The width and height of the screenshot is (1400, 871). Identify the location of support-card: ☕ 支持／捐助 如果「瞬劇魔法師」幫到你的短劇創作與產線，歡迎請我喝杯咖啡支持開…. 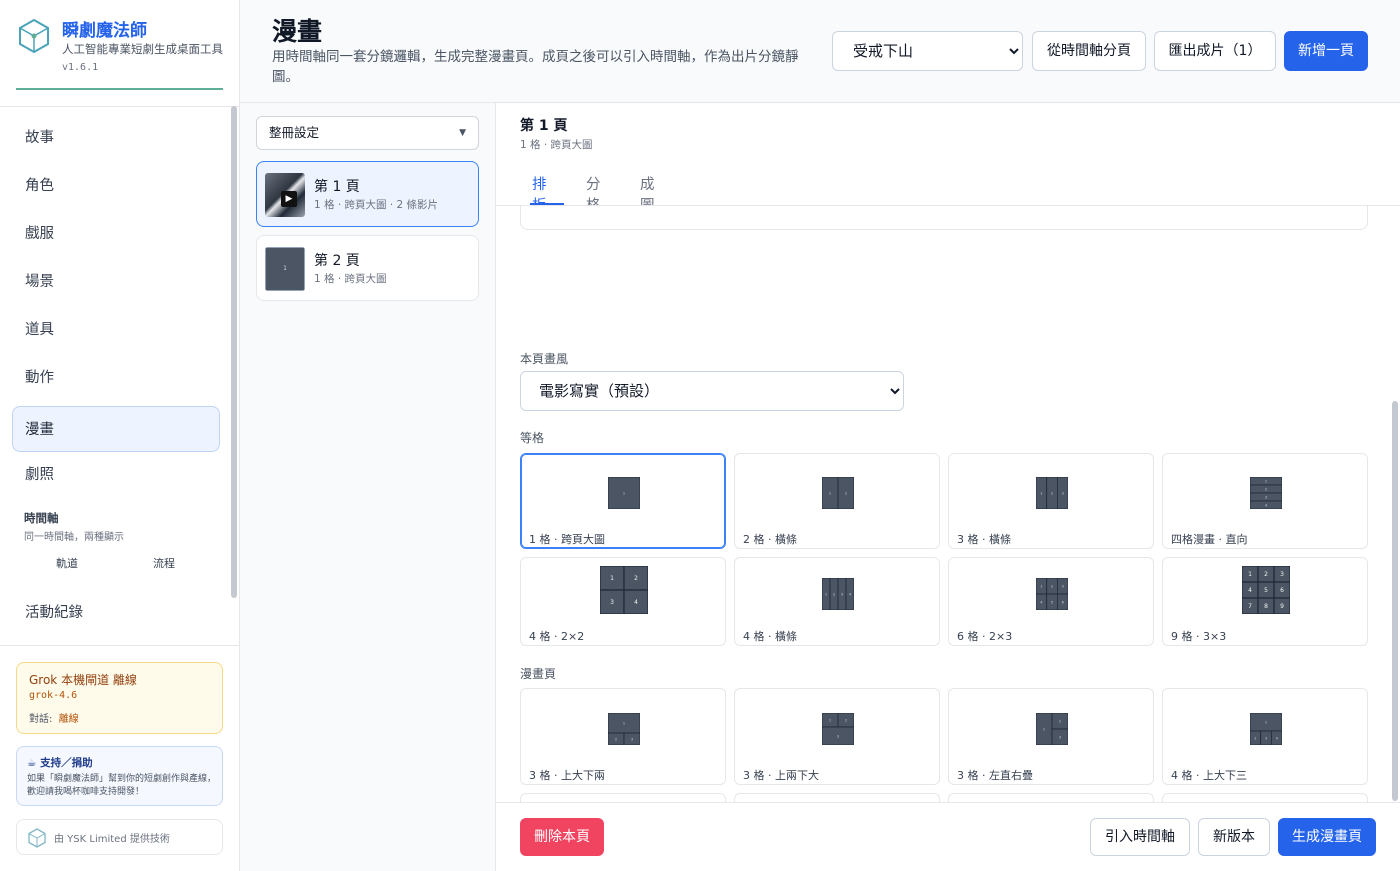
(119, 776).